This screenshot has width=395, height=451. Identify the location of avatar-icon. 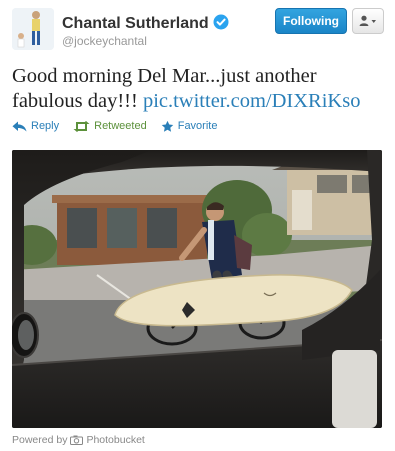
(33, 29).